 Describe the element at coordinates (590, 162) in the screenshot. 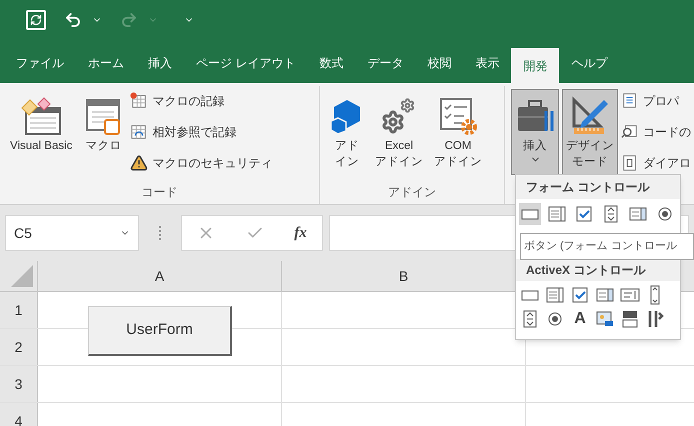

I see `button-label: モード` at that location.